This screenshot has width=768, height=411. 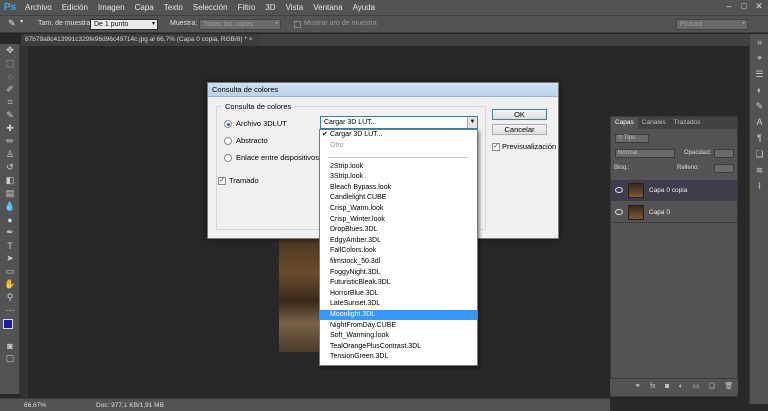 What do you see at coordinates (398, 230) in the screenshot?
I see `dropdown-item: DropBlues.3DL` at bounding box center [398, 230].